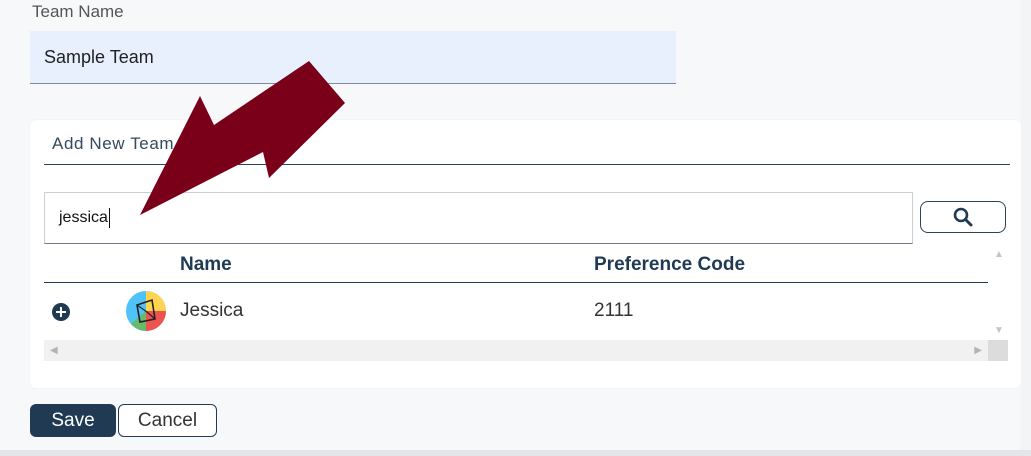 The width and height of the screenshot is (1031, 456). Describe the element at coordinates (54, 350) in the screenshot. I see `scroll-left-icon: ◀` at that location.